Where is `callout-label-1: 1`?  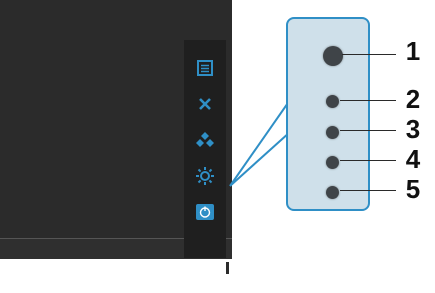
callout-label-1: 1 is located at coordinates (413, 51).